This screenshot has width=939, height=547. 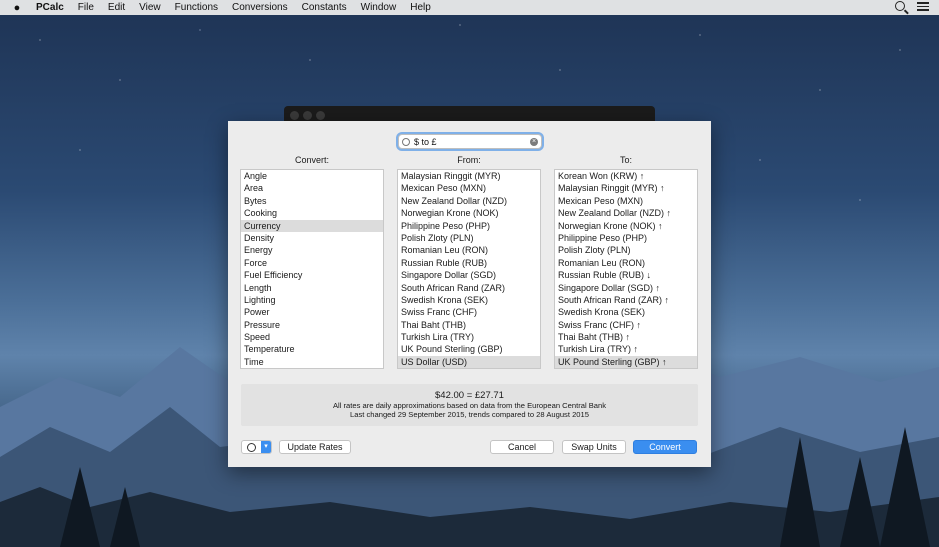 I want to click on menu-conversions: Conversions, so click(x=260, y=7).